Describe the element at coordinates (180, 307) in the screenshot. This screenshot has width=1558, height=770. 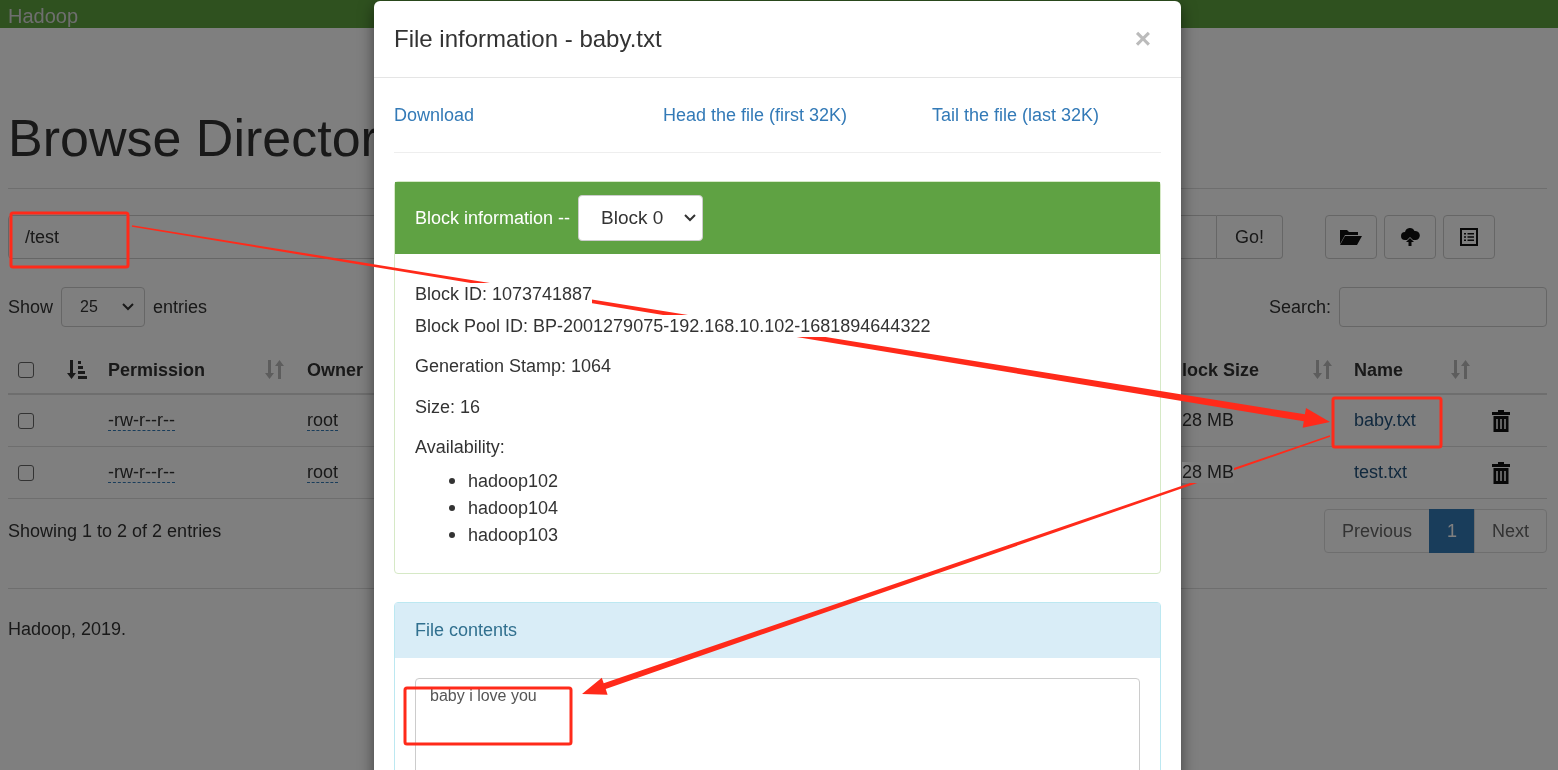
I see `entries-label: entries` at that location.